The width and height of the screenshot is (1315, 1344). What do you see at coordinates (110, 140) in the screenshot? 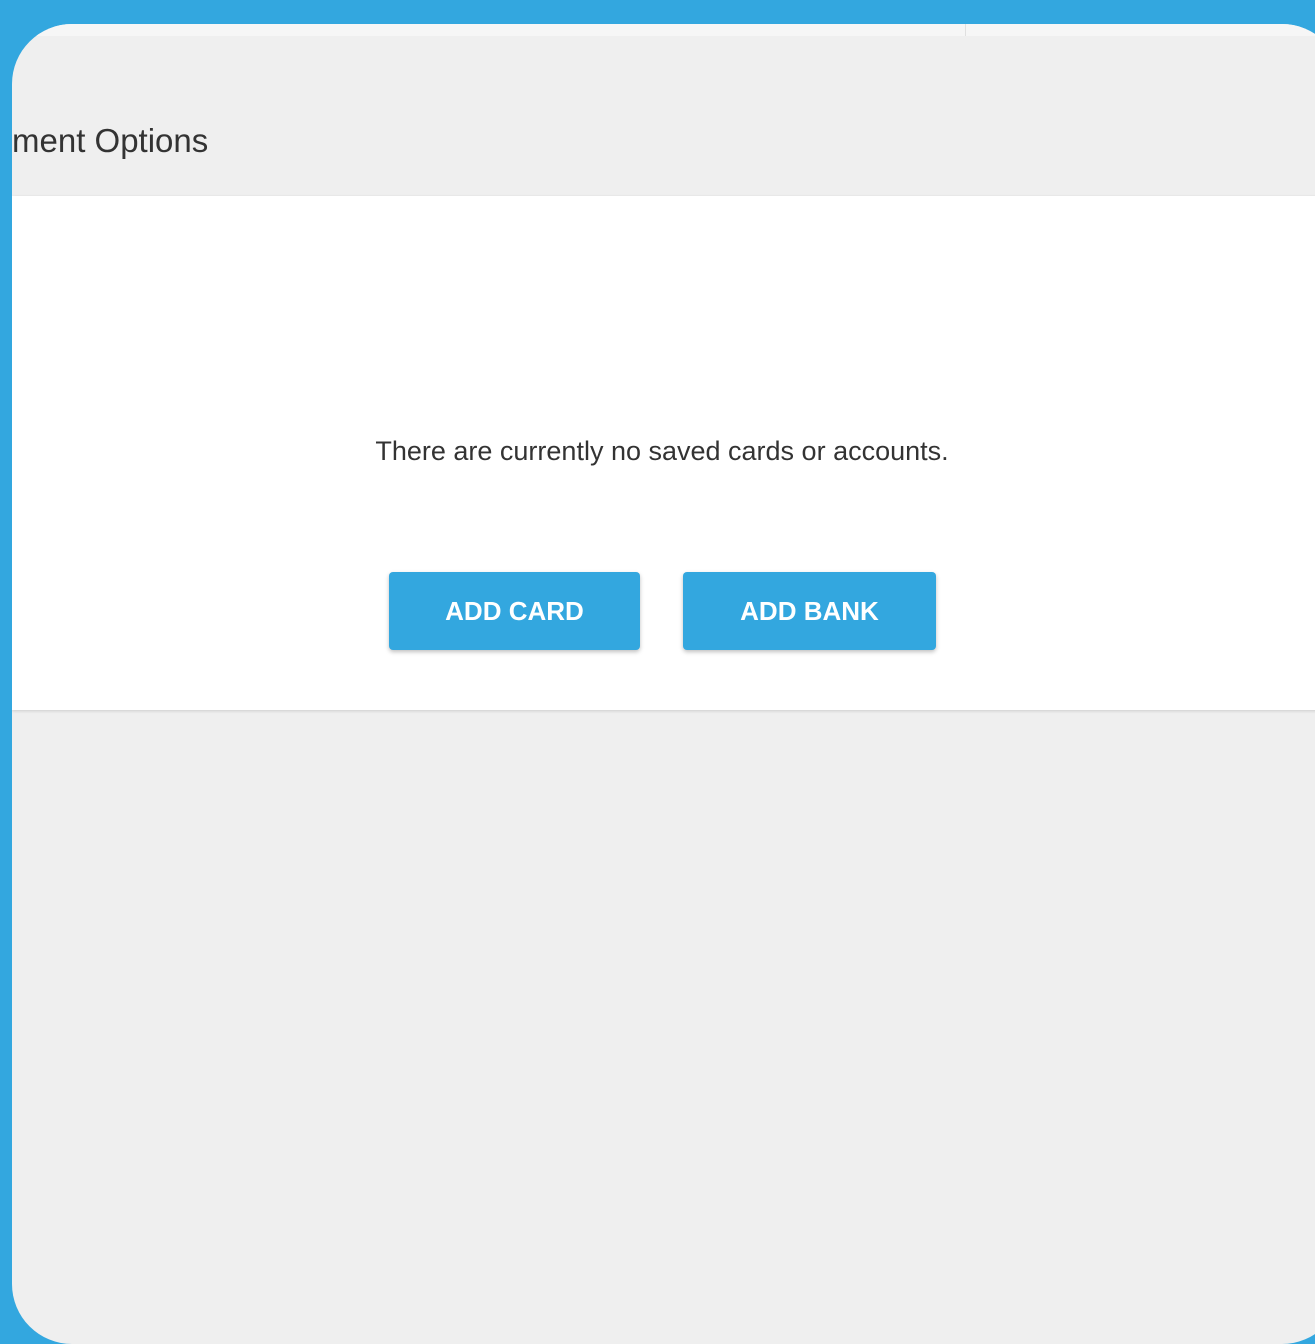
I see `page-title: ment Options` at bounding box center [110, 140].